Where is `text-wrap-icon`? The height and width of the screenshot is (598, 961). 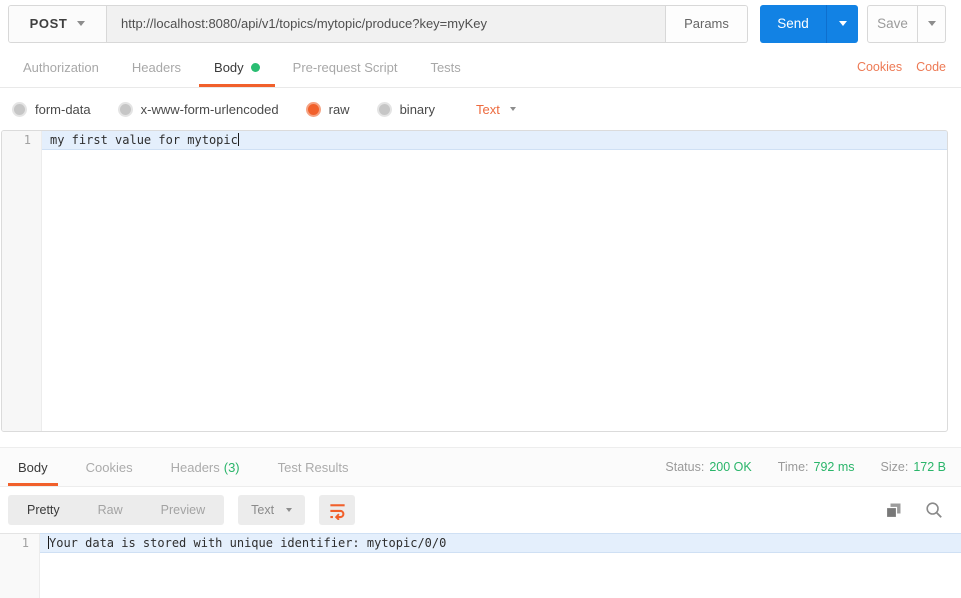 text-wrap-icon is located at coordinates (337, 511).